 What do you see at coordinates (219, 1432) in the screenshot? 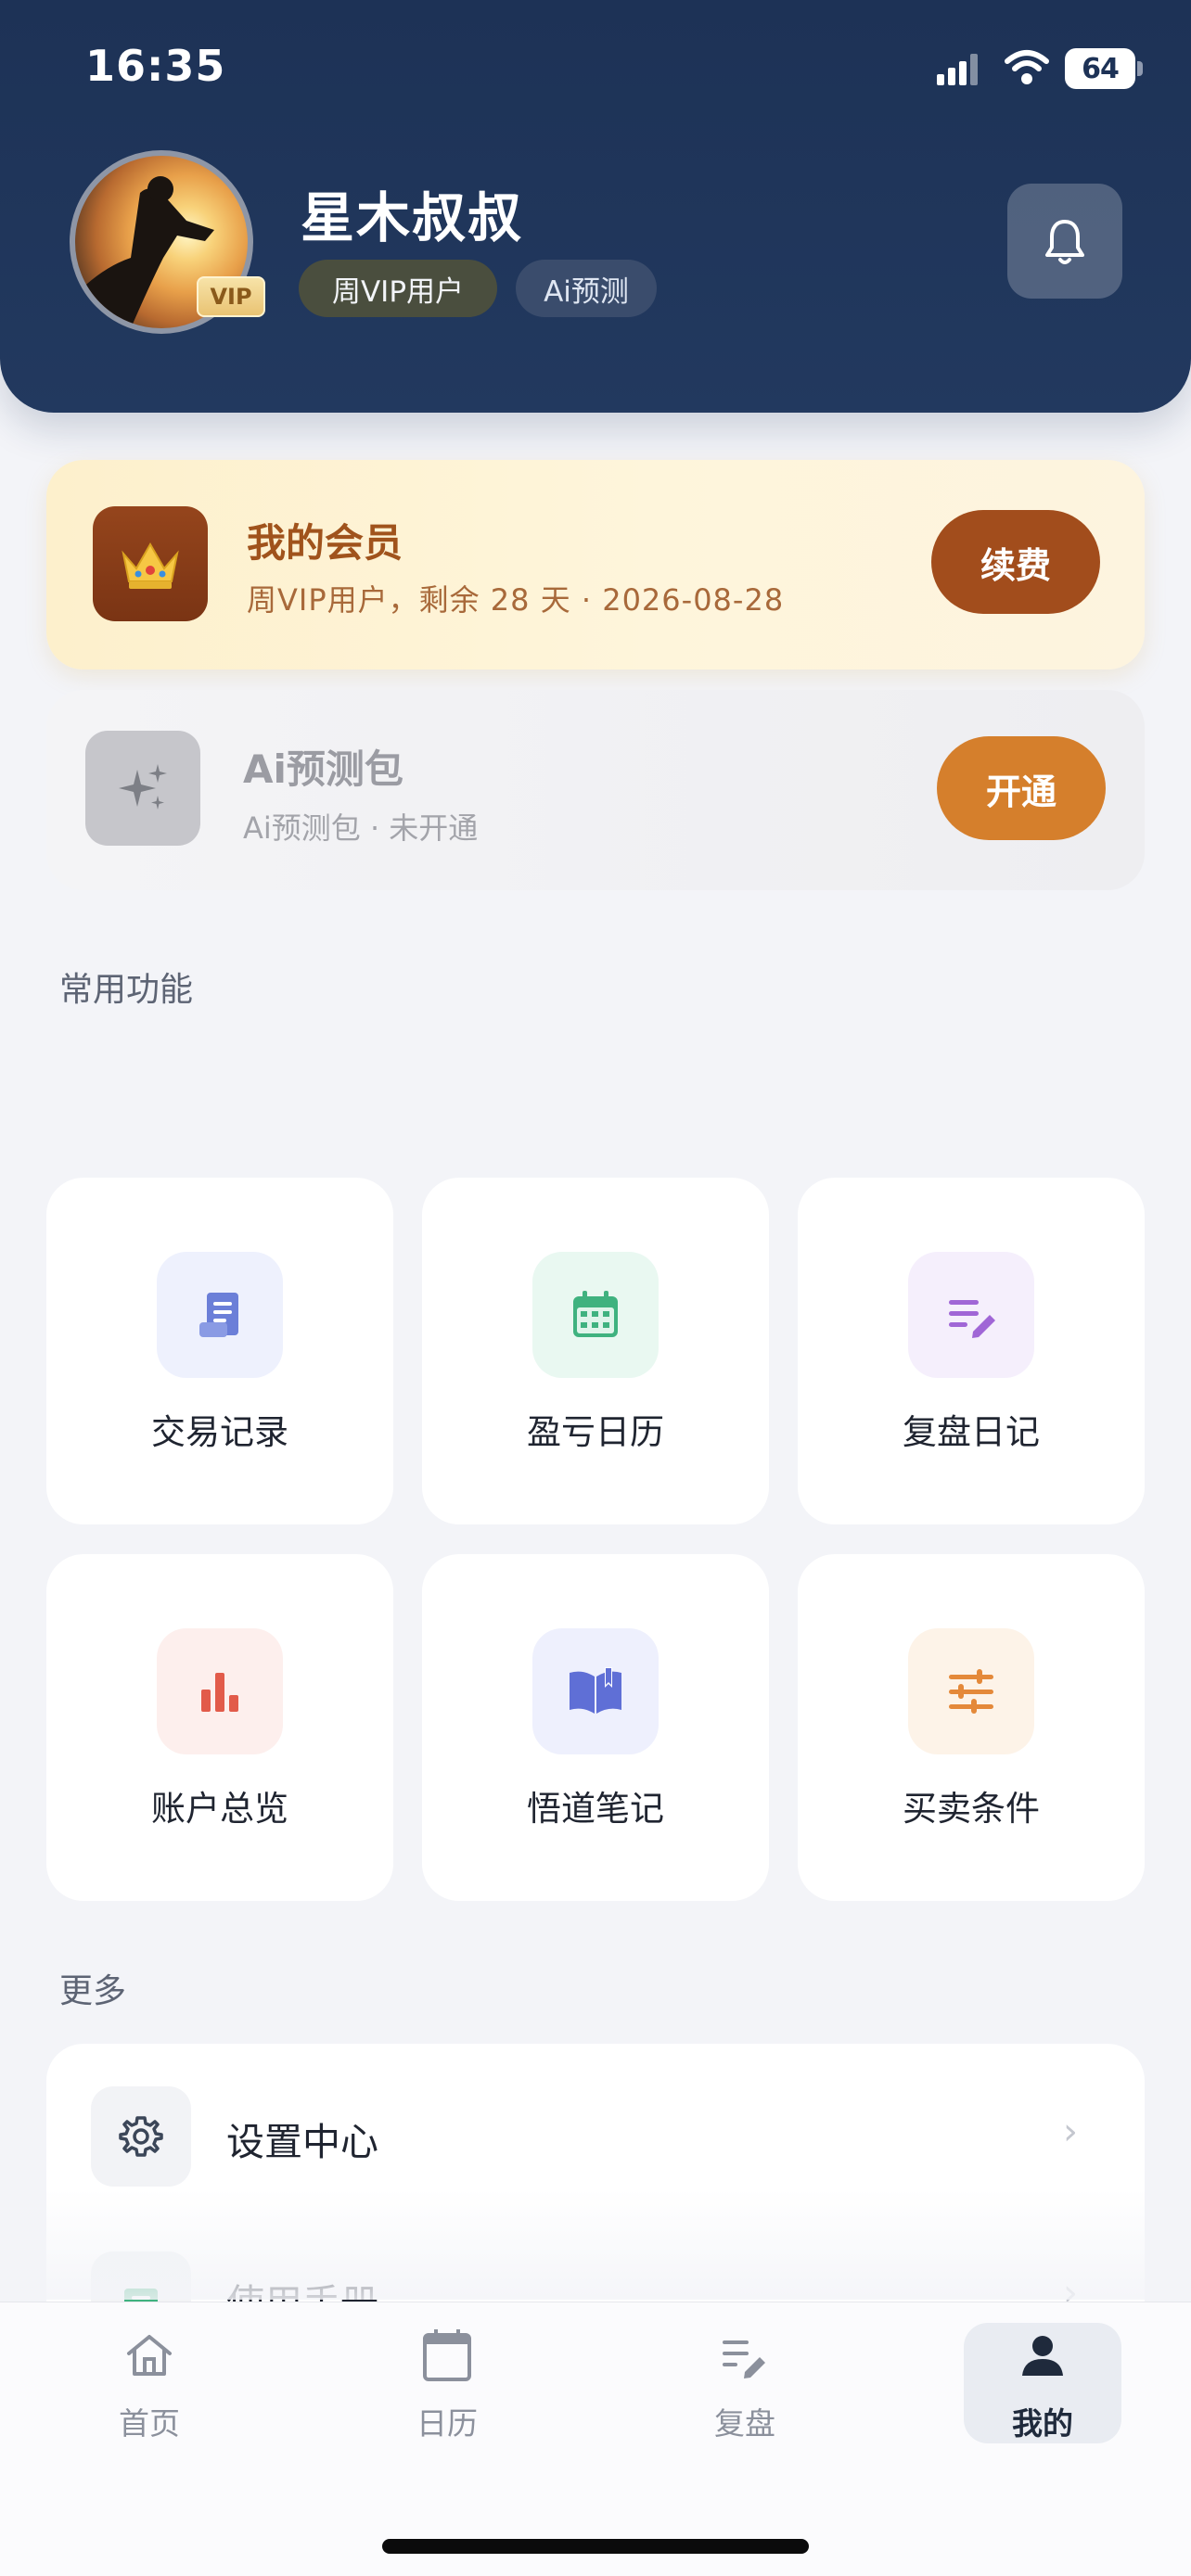
I see `func-label: 交易记录` at bounding box center [219, 1432].